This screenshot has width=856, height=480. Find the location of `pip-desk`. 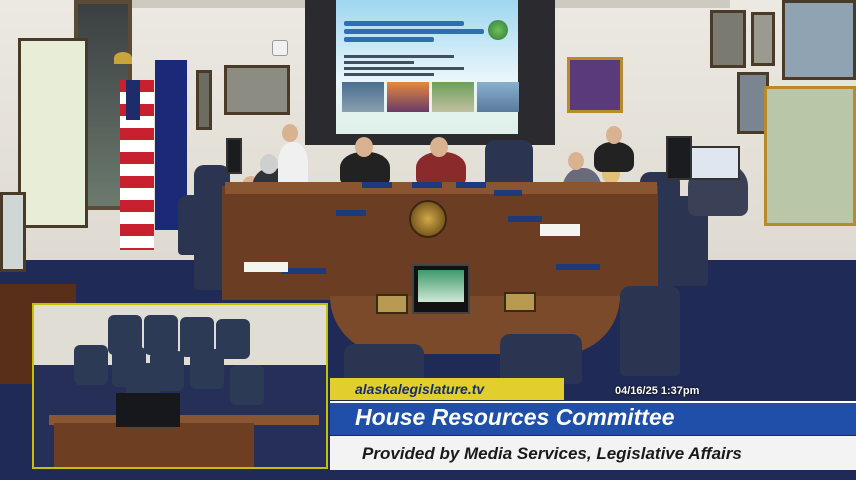

pip-desk is located at coordinates (154, 445).